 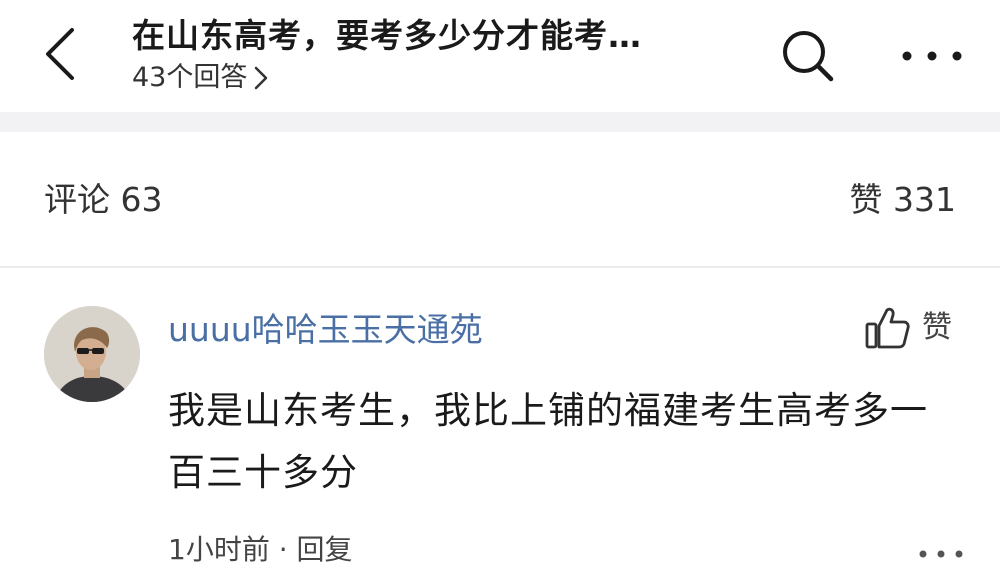 I want to click on section-divider, so click(x=500, y=122).